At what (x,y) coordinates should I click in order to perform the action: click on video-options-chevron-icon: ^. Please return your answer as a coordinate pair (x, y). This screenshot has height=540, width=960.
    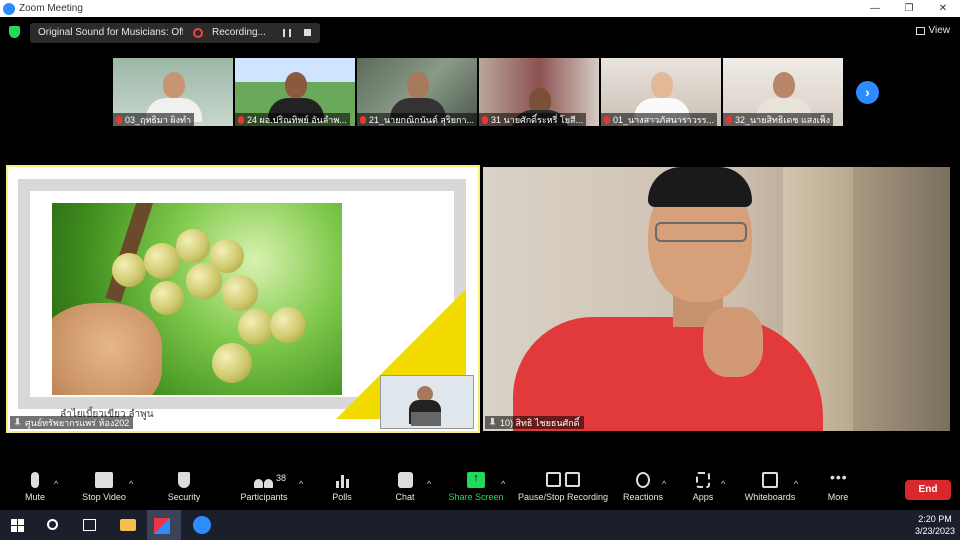
    Looking at the image, I should click on (131, 484).